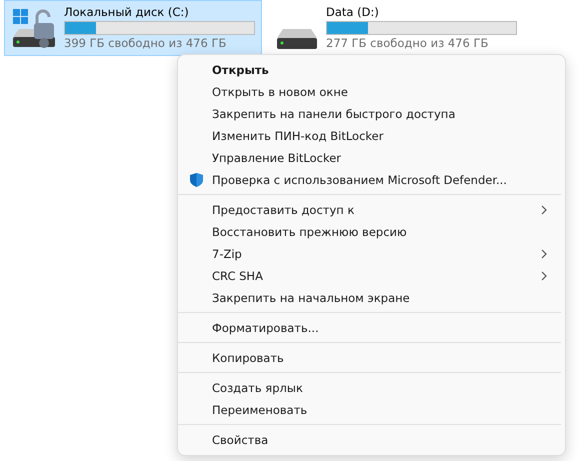  Describe the element at coordinates (381, 114) in the screenshot. I see `menu-item: Закрепить на панели быстрого доступа` at that location.